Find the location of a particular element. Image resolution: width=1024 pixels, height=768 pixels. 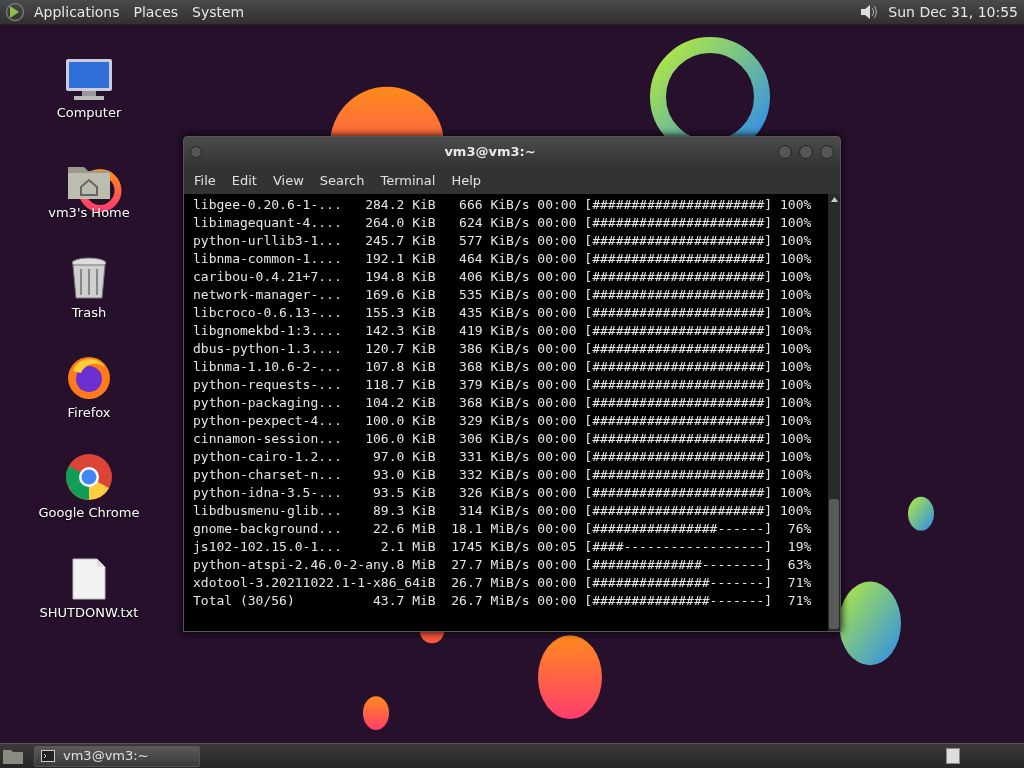

menu-item: Help is located at coordinates (466, 180).